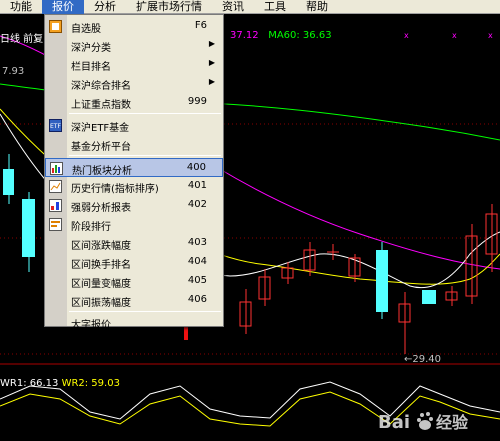  Describe the element at coordinates (55, 224) in the screenshot. I see `period-rank-icon` at that location.